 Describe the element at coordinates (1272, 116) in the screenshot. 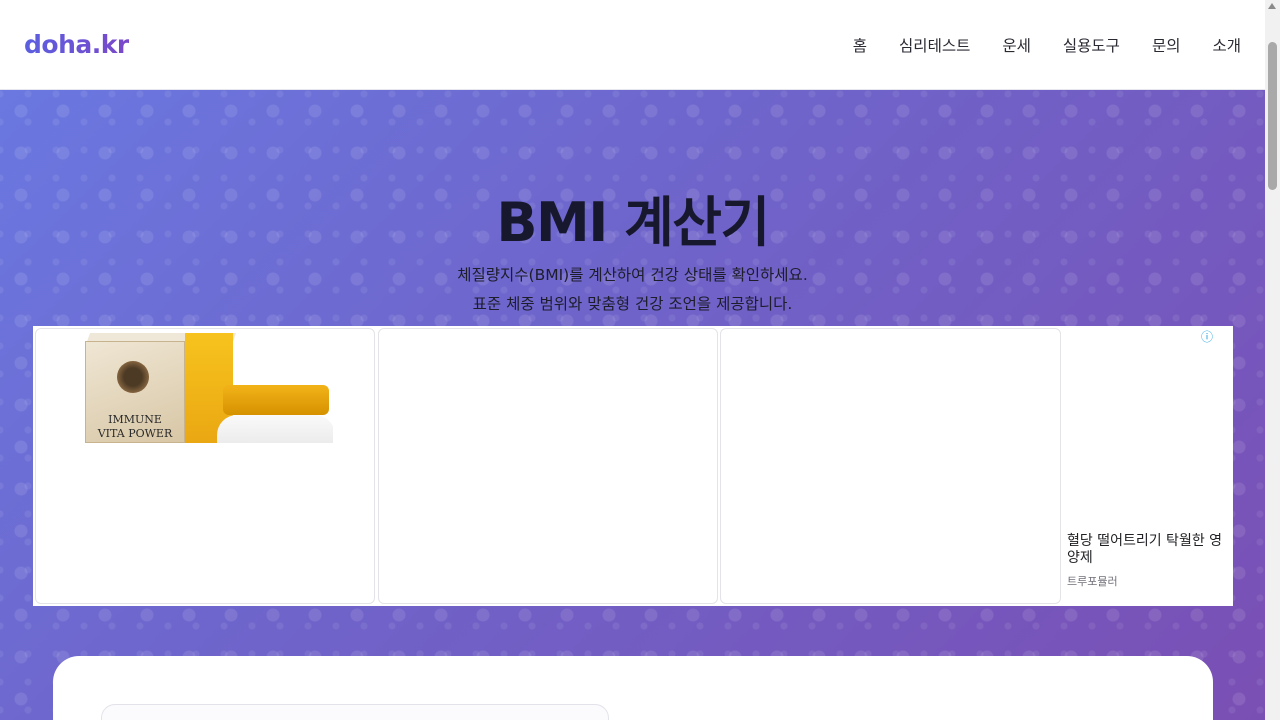

I see `scrollbar-thumb` at that location.